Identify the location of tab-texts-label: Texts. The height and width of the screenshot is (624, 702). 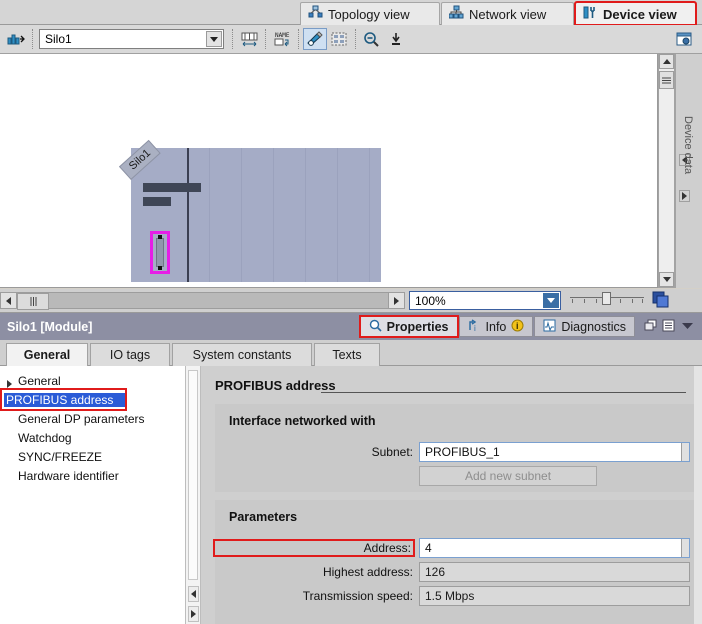
(347, 355).